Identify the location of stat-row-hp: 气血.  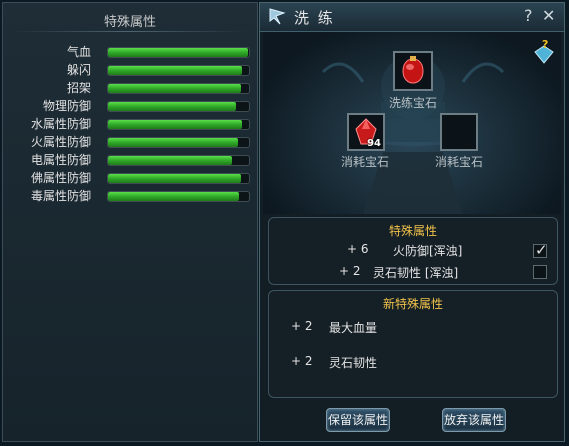
(131, 52).